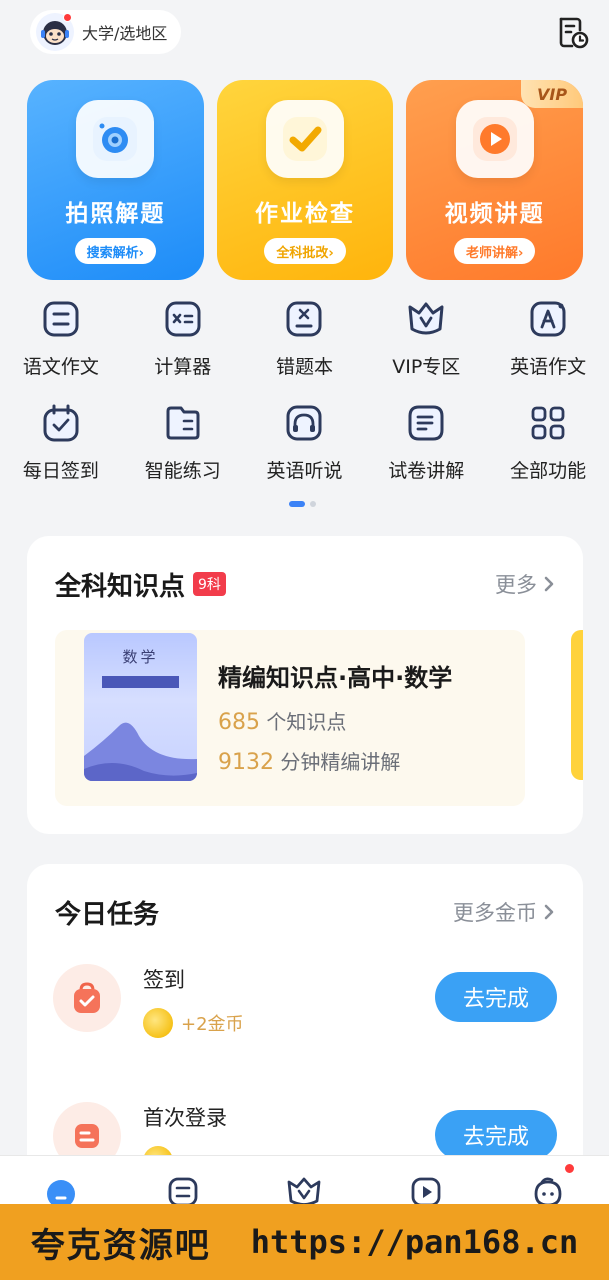 The width and height of the screenshot is (609, 1280). I want to click on knowledge-card: 数学 精编知识点·高中·数学 685 个知识点 9132 分钟精编讲解, so click(290, 718).